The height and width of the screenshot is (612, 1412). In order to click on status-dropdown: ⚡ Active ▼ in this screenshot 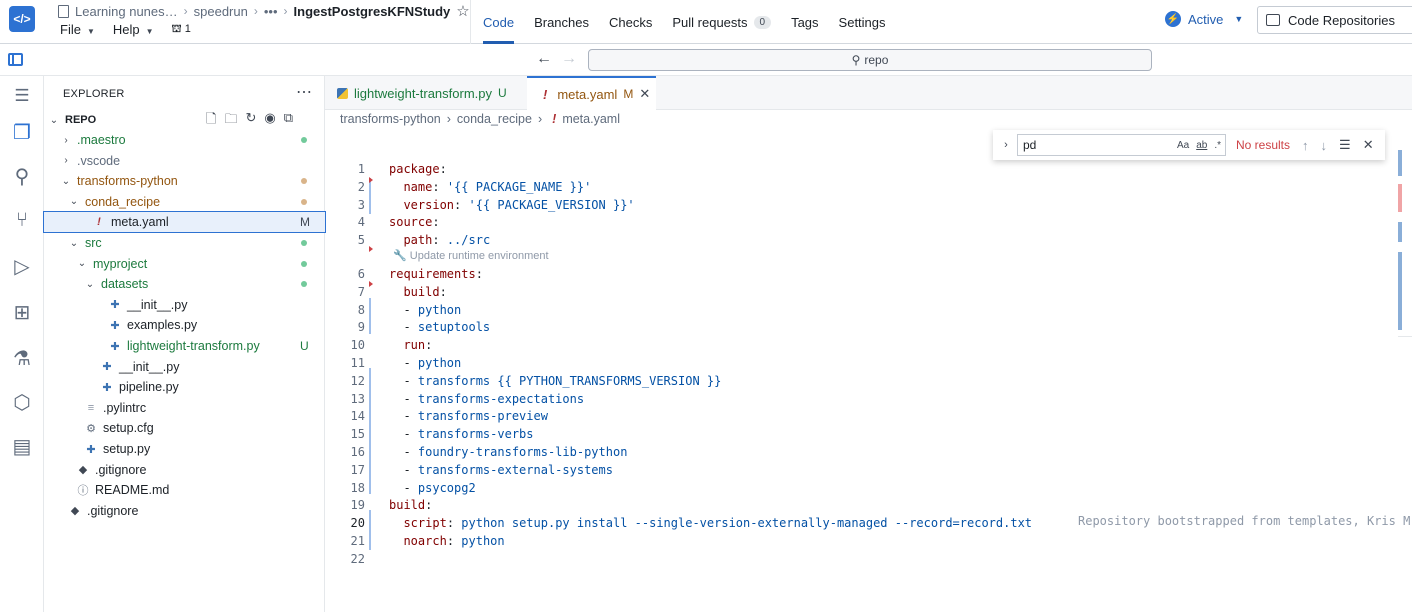, I will do `click(1204, 19)`.